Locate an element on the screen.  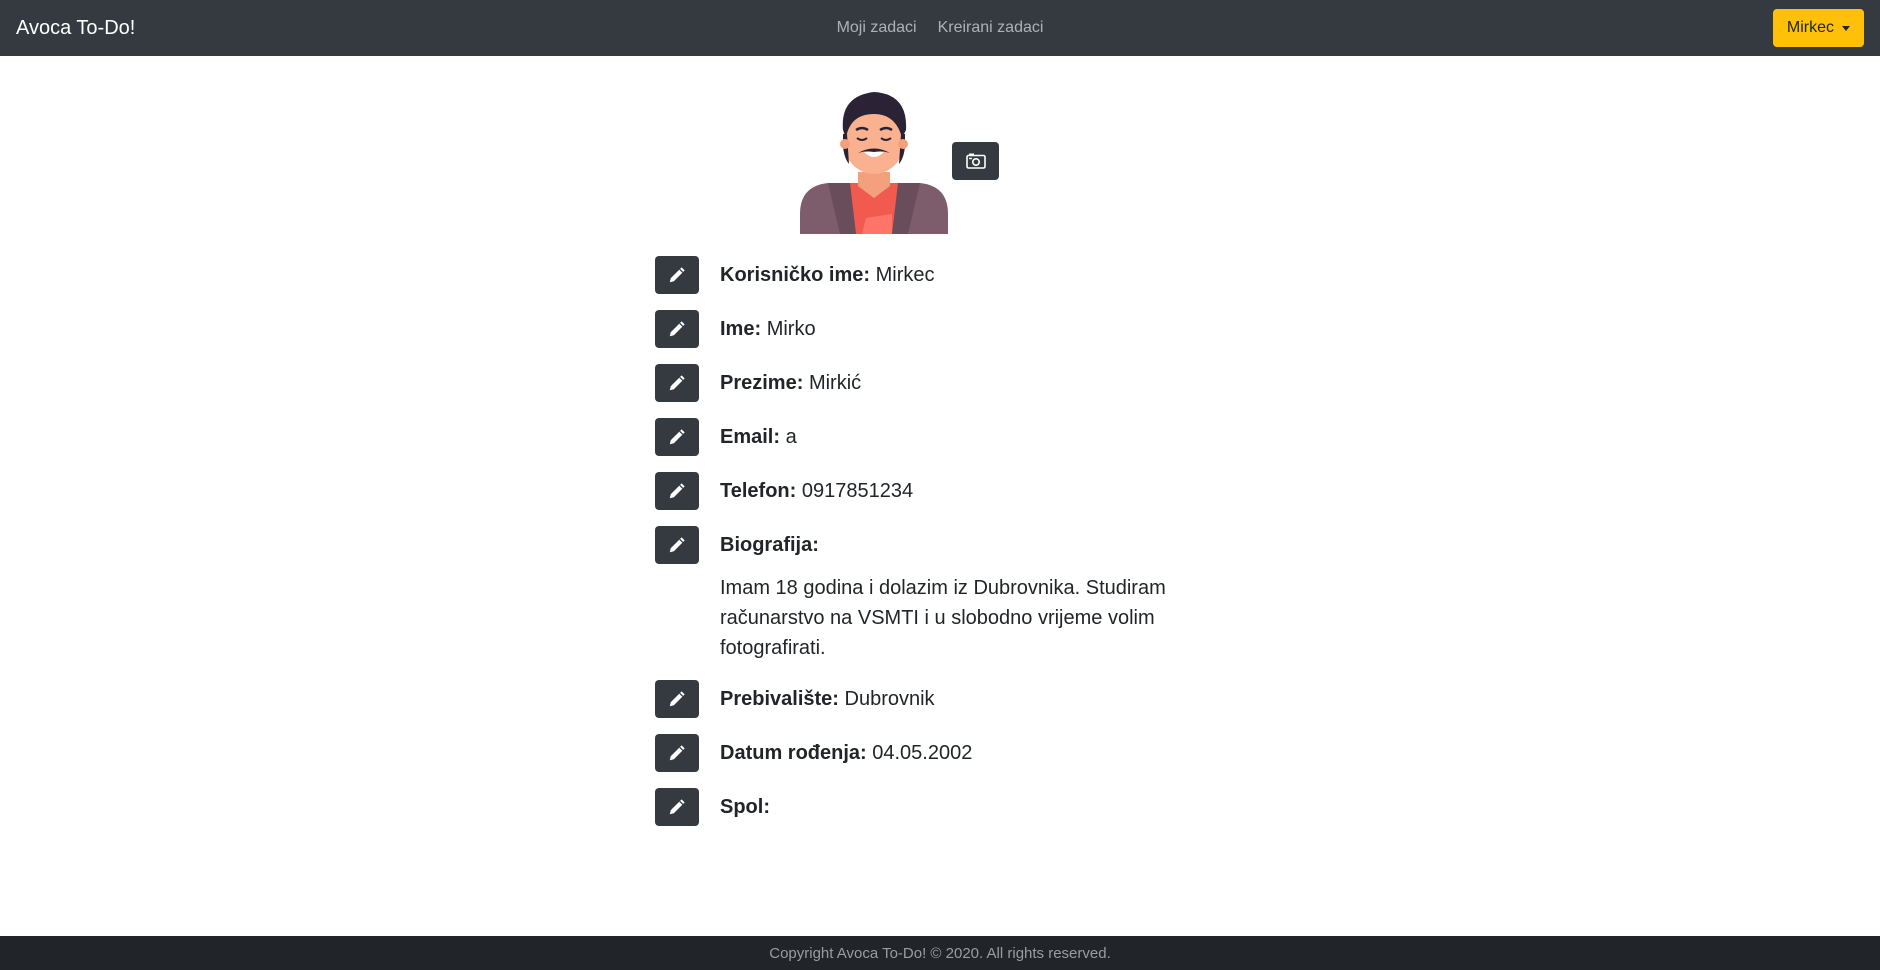
camera-icon is located at coordinates (975, 161).